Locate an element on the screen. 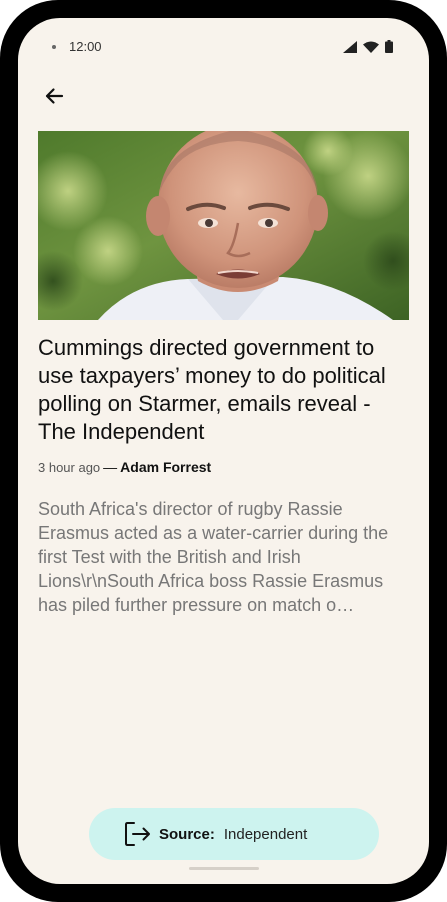 The width and height of the screenshot is (447, 902). source-label: Source: is located at coordinates (187, 834).